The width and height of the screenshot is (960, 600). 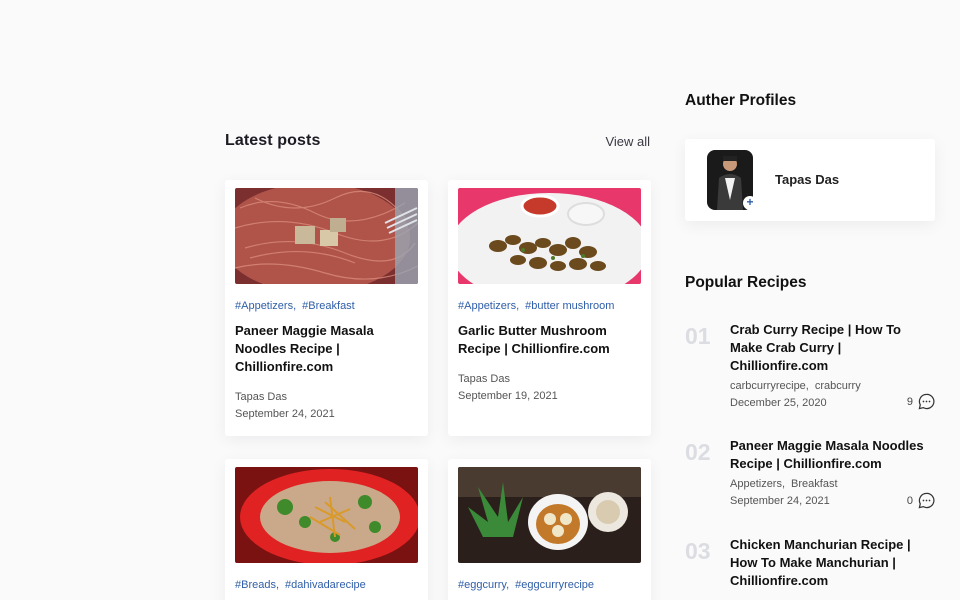 I want to click on comment-count-value: 9, so click(x=909, y=401).